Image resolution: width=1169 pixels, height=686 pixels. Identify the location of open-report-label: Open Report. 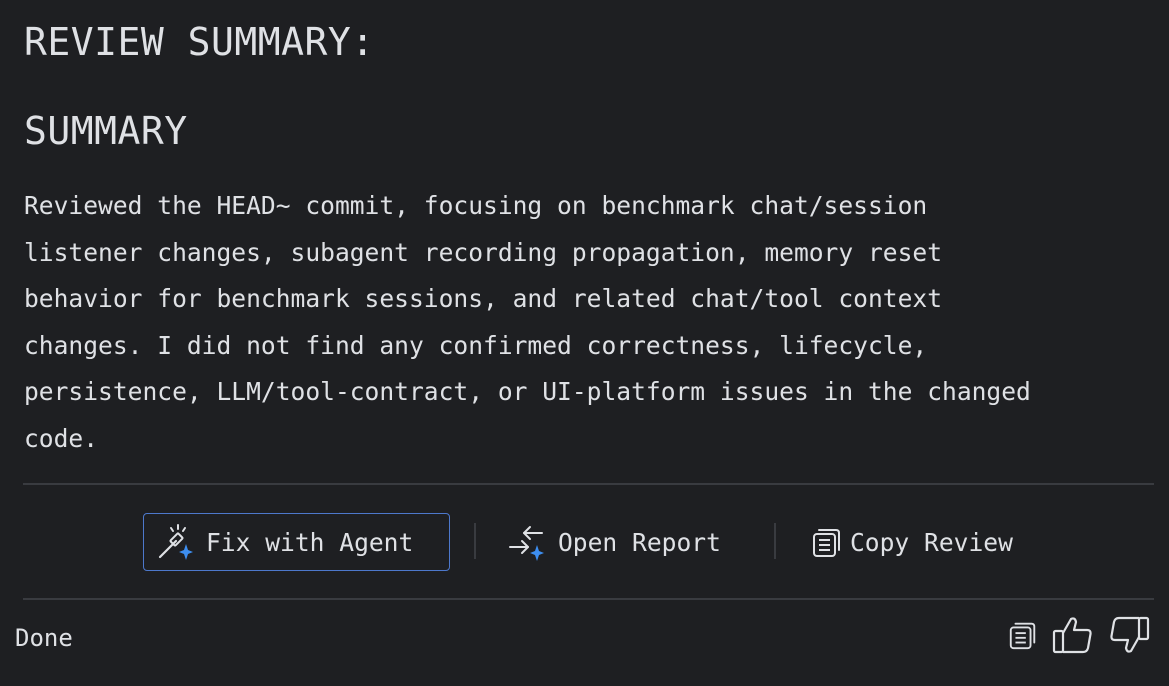
(639, 542).